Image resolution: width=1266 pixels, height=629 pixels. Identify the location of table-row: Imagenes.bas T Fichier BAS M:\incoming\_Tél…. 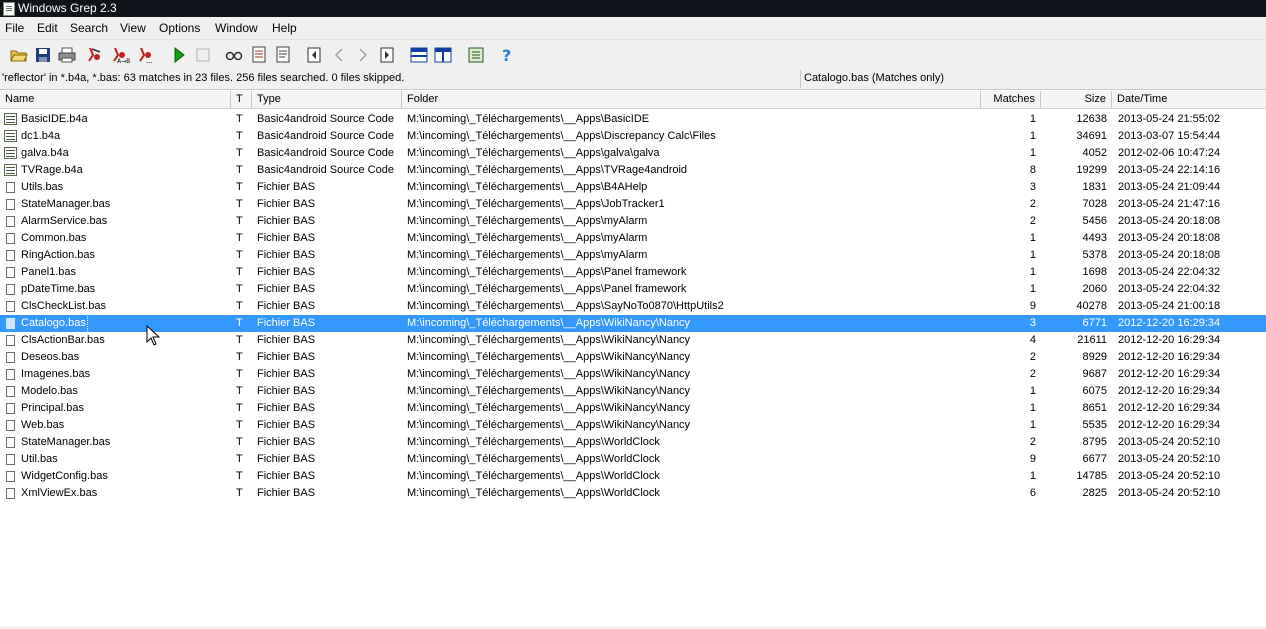
(633, 374).